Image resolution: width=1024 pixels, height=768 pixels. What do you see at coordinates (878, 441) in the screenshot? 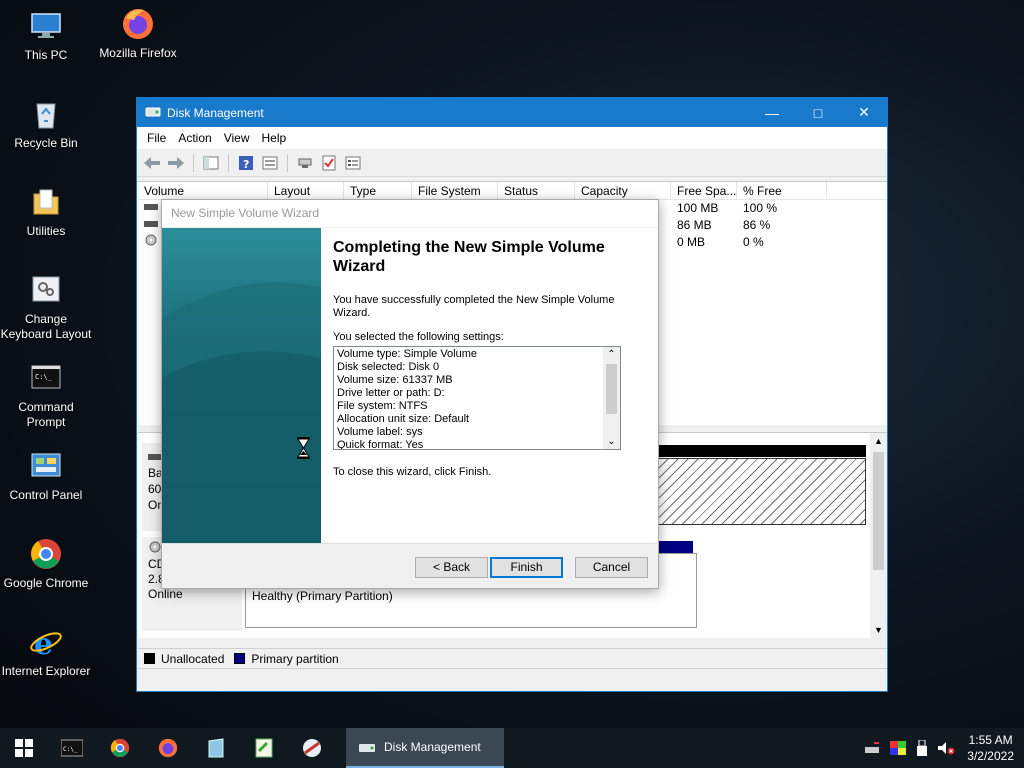
I see `scroll-up-icon: ▲` at bounding box center [878, 441].